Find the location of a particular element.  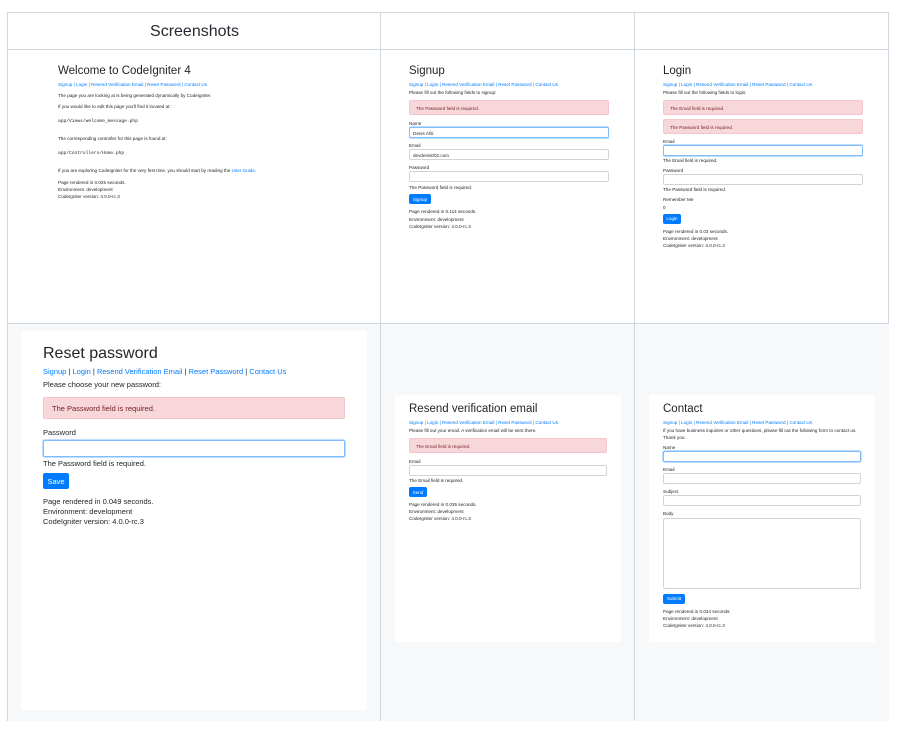

reset-alert: The Password field is required. is located at coordinates (194, 408).